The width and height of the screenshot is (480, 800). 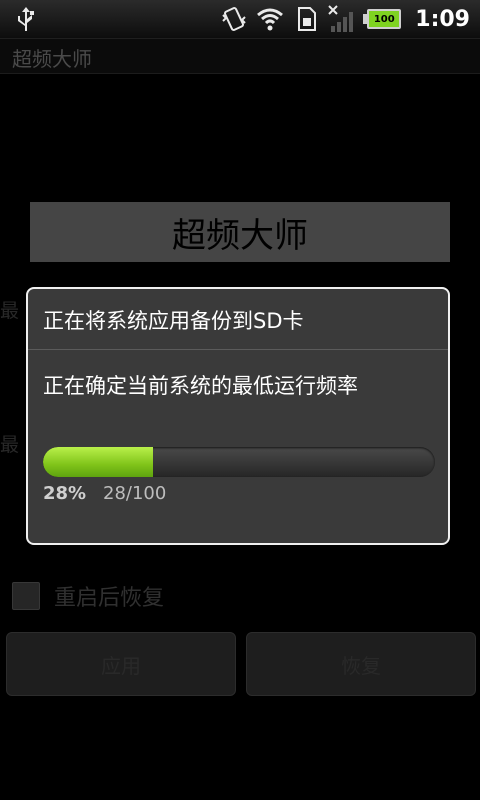 I want to click on usb-icon, so click(x=26, y=19).